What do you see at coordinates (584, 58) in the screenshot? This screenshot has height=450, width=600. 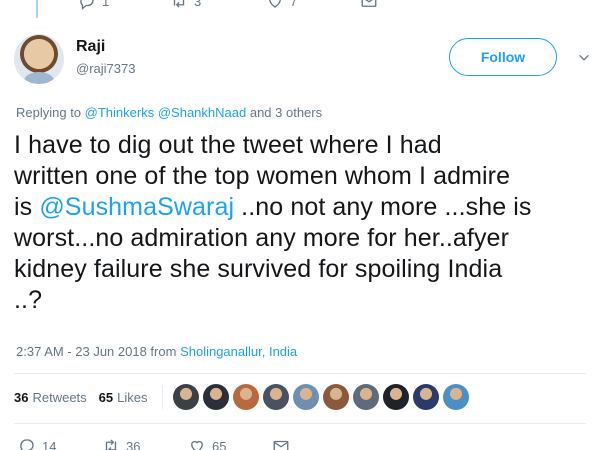 I see `chevron-down-icon` at bounding box center [584, 58].